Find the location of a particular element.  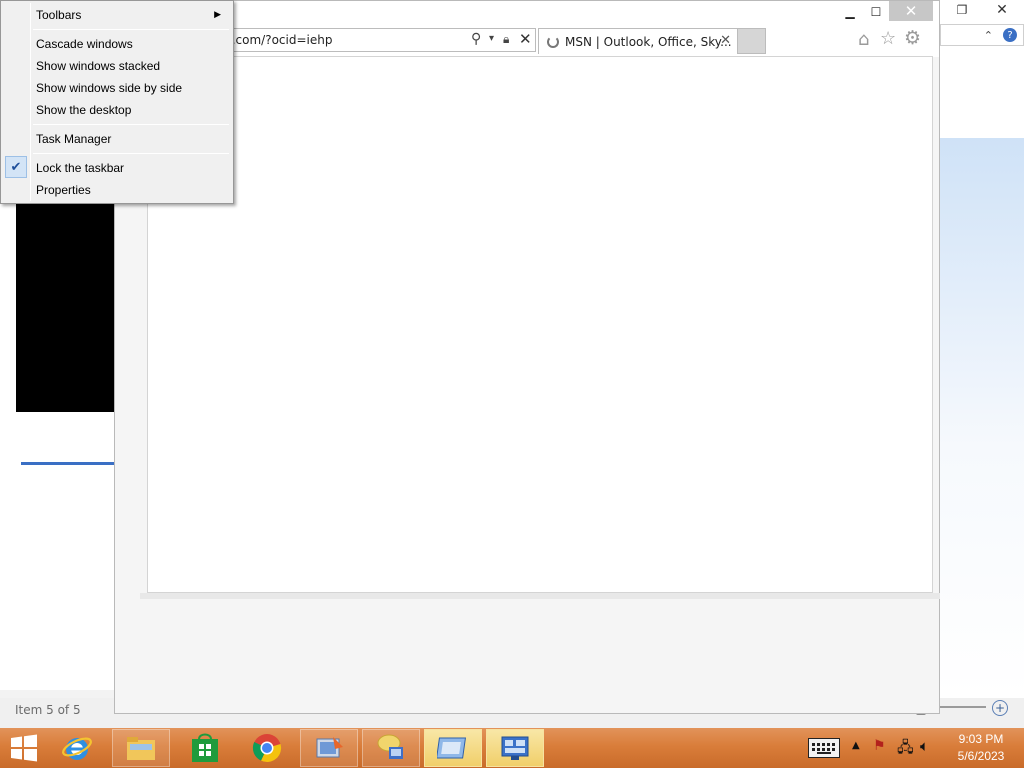

menu-item-label: Show windows stacked is located at coordinates (98, 66).